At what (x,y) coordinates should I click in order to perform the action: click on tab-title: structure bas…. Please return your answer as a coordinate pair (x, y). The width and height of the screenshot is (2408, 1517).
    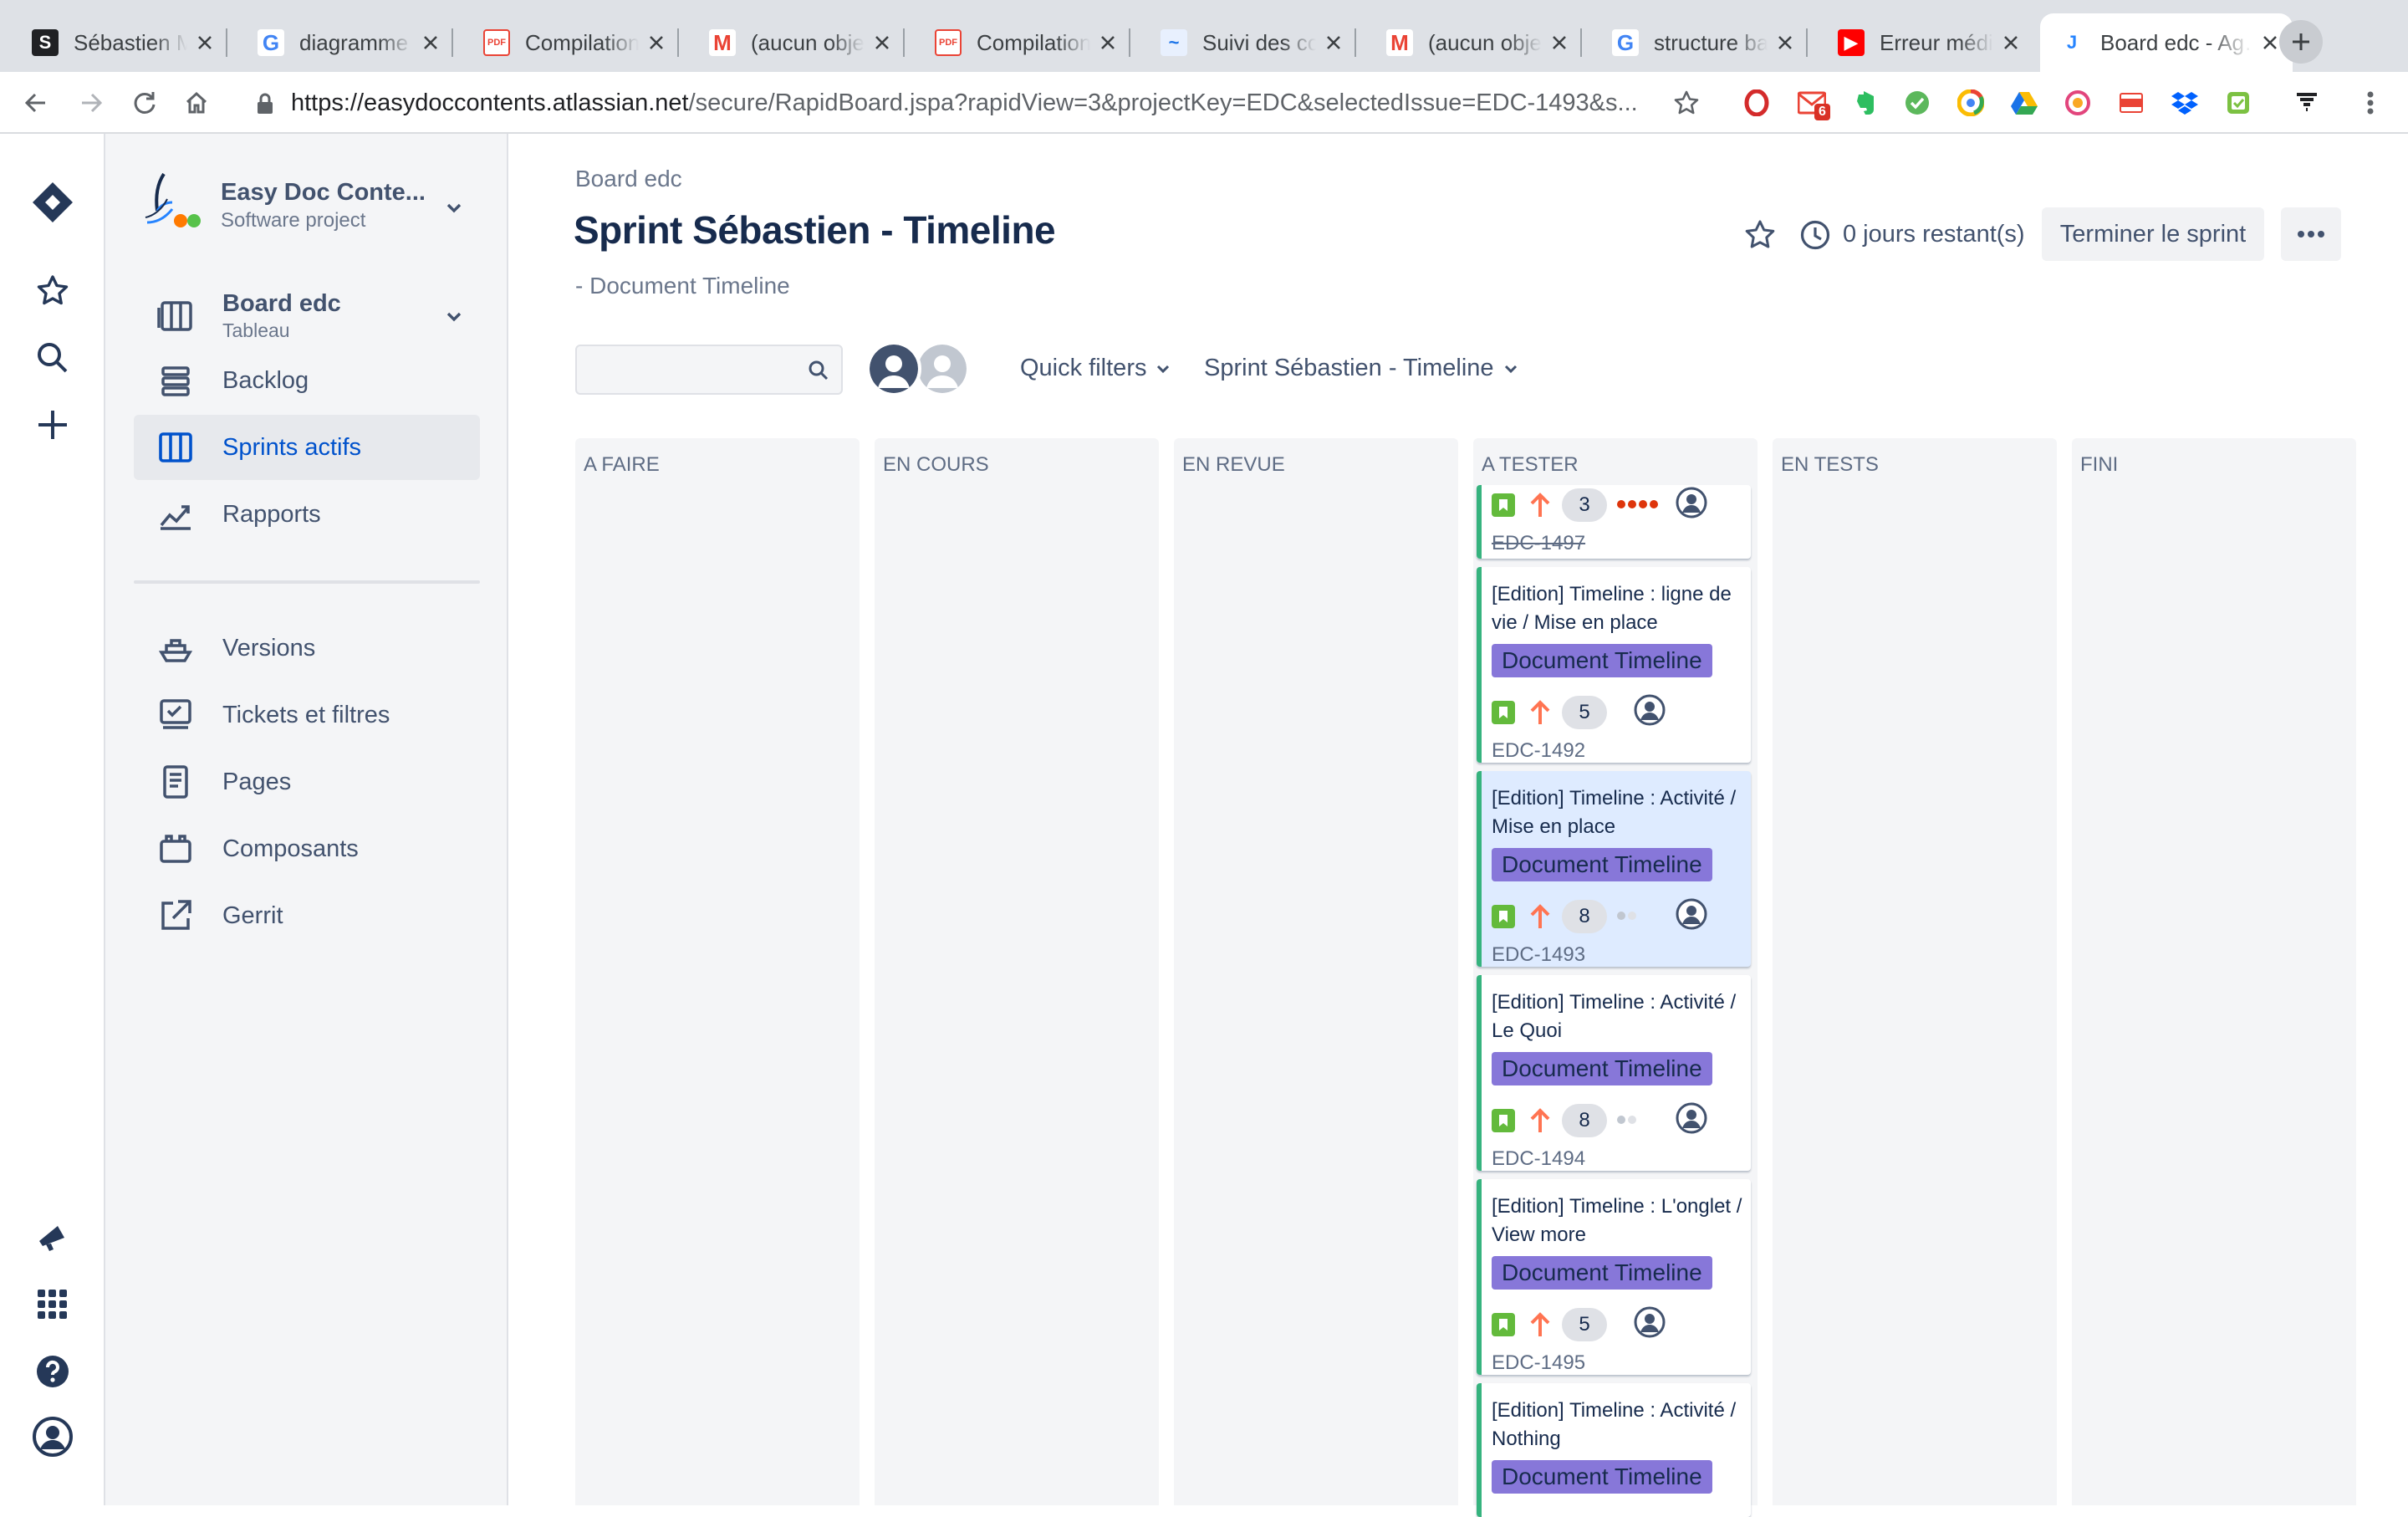
    Looking at the image, I should click on (1711, 42).